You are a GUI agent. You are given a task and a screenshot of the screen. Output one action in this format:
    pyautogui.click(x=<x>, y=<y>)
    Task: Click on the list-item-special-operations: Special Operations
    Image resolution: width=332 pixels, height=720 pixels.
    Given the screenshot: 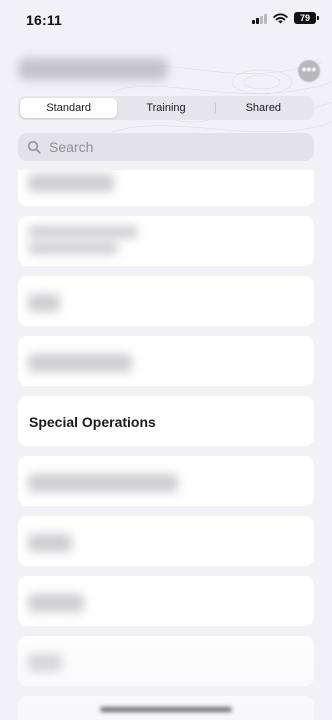 What is the action you would take?
    pyautogui.click(x=166, y=421)
    